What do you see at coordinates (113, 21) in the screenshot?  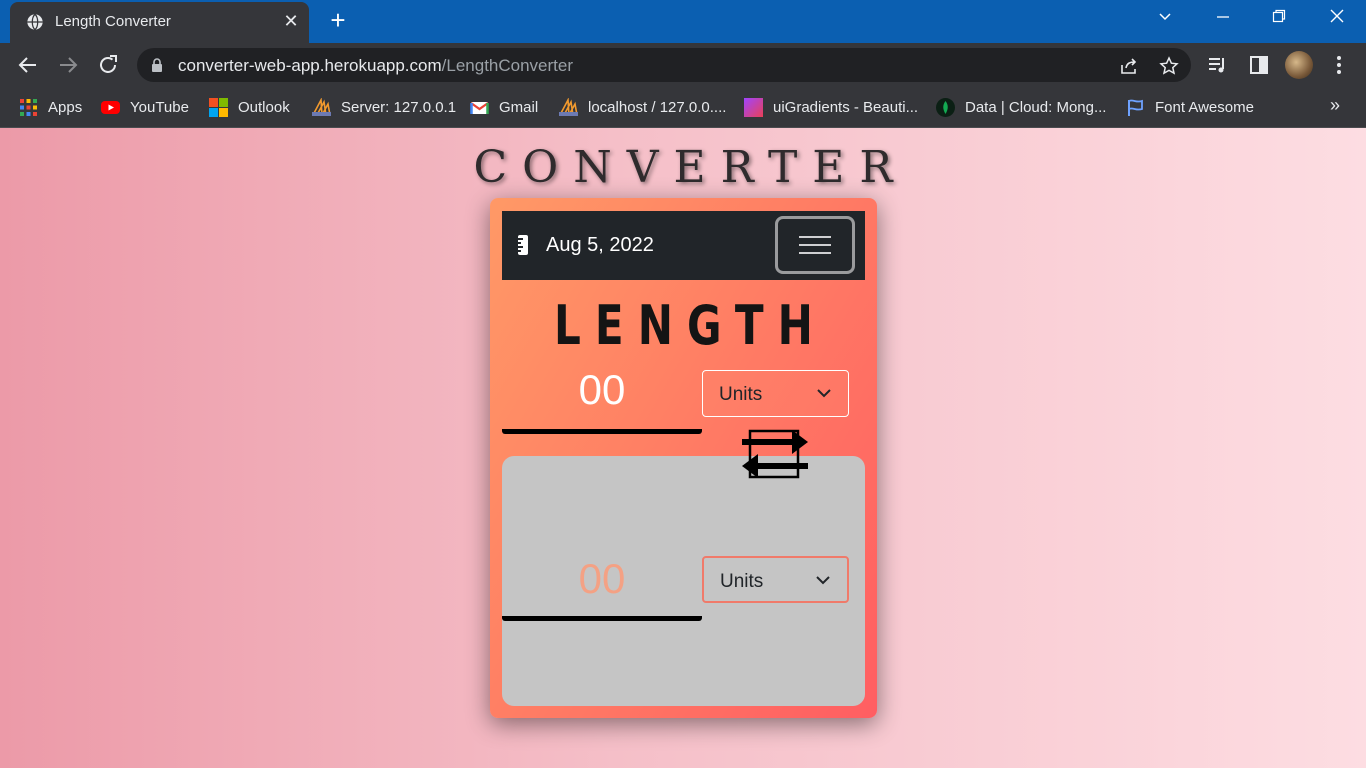 I see `tab-title: Length Converter` at bounding box center [113, 21].